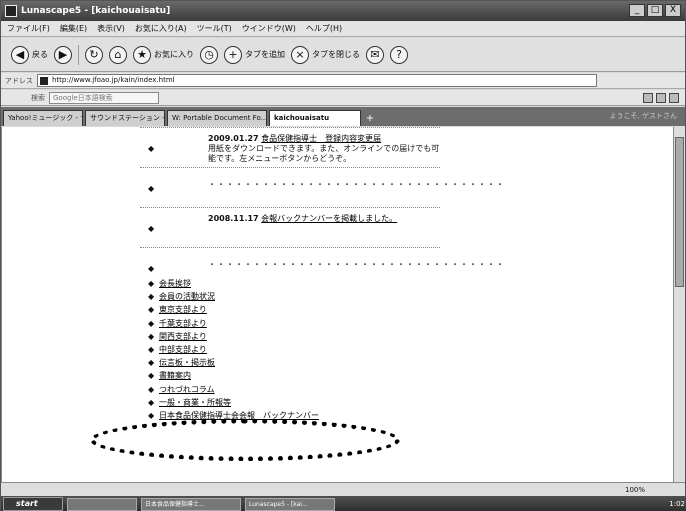 The width and height of the screenshot is (686, 511). Describe the element at coordinates (104, 97) in the screenshot. I see `search-input: Google日本語検索` at that location.